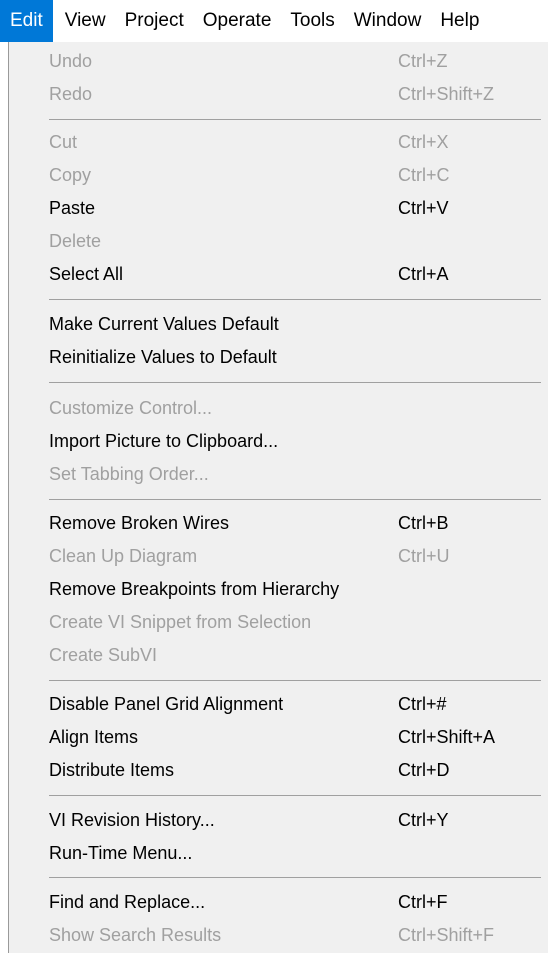 This screenshot has height=953, width=551. Describe the element at coordinates (163, 357) in the screenshot. I see `menu-item-label: Reinitialize Values to Default` at that location.